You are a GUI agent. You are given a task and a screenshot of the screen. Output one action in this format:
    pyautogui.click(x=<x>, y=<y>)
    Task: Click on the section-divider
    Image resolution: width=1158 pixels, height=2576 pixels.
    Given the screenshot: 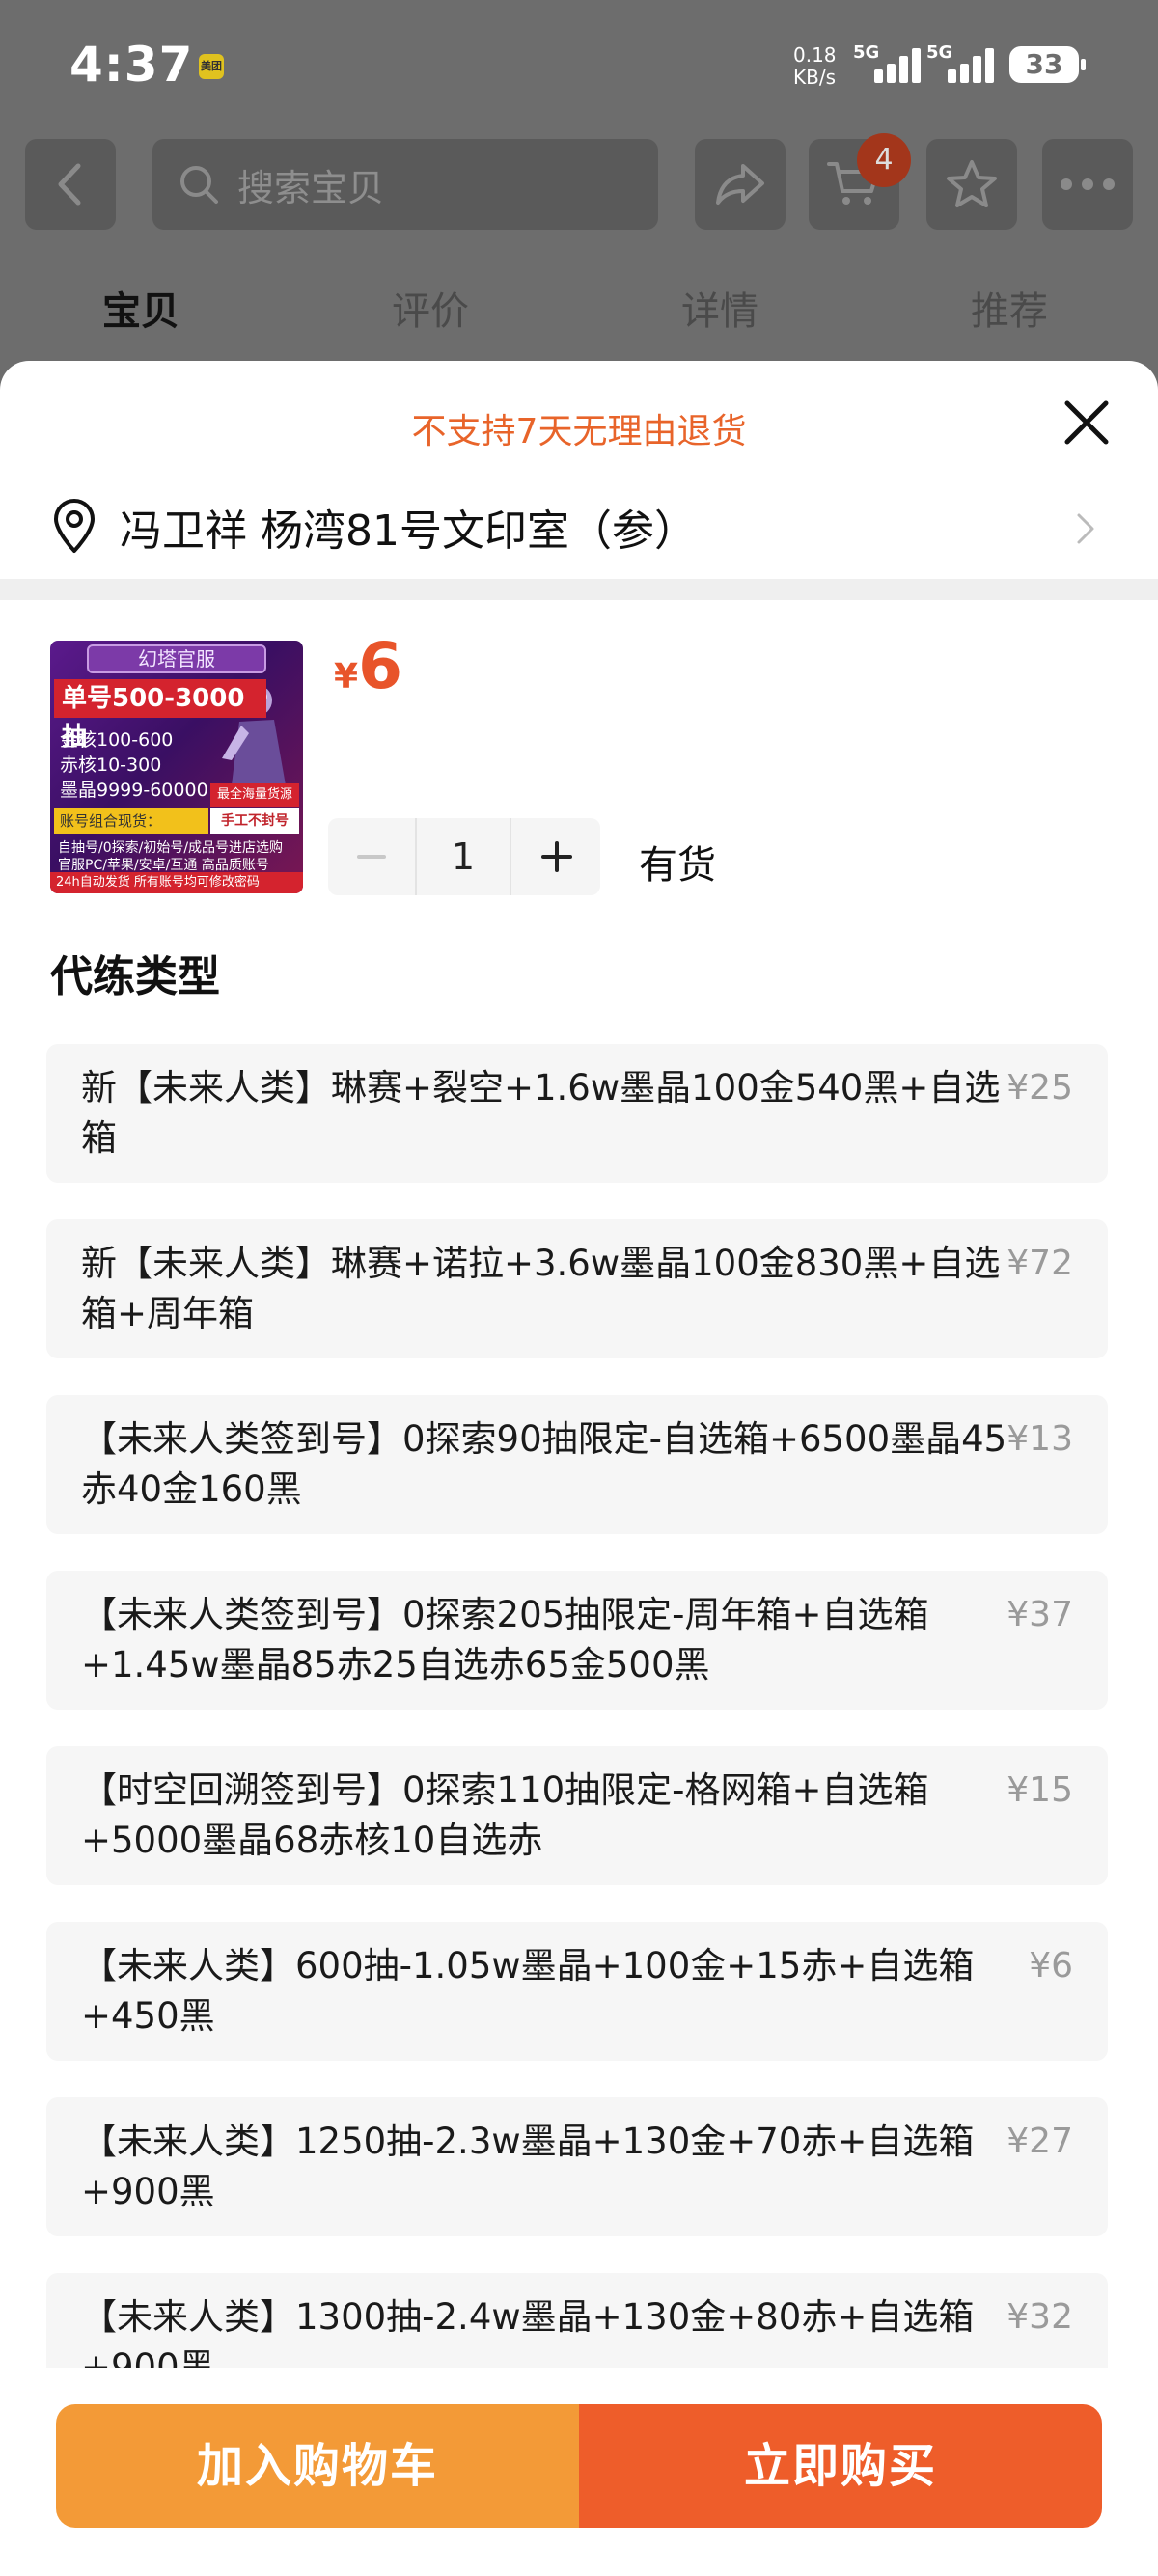 What is the action you would take?
    pyautogui.click(x=579, y=589)
    